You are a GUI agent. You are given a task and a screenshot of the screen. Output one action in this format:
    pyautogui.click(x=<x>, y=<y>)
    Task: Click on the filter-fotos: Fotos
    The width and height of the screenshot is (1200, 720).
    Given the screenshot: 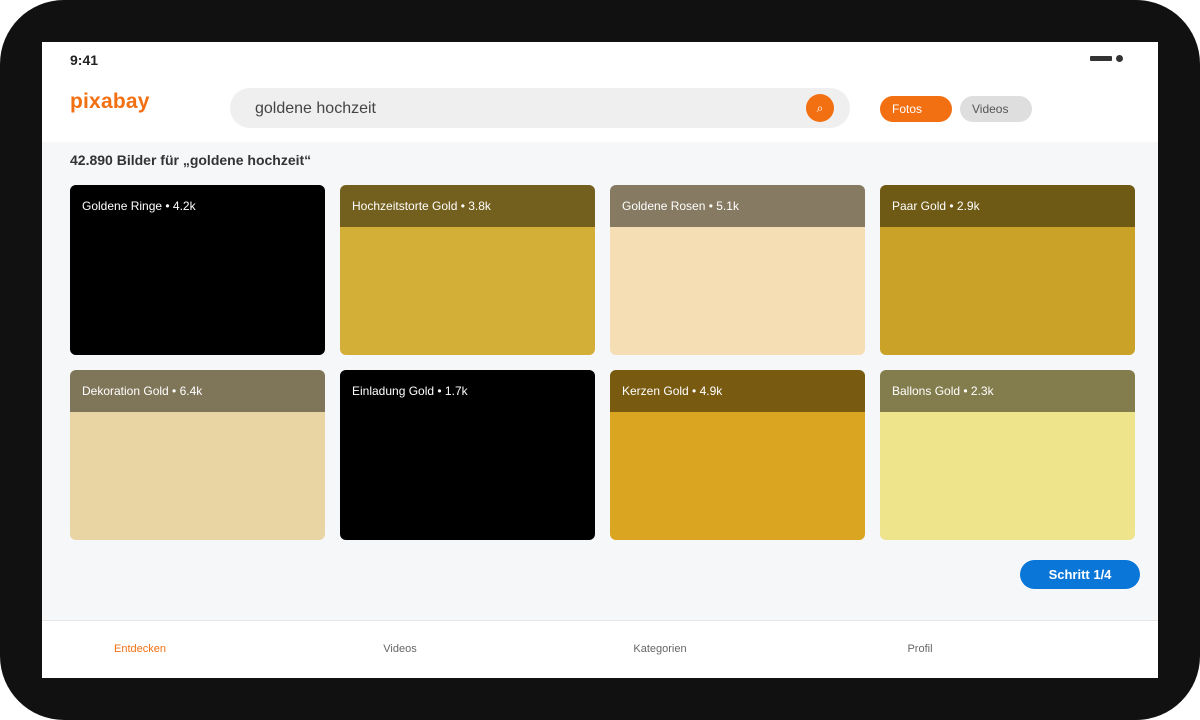 What is the action you would take?
    pyautogui.click(x=916, y=109)
    